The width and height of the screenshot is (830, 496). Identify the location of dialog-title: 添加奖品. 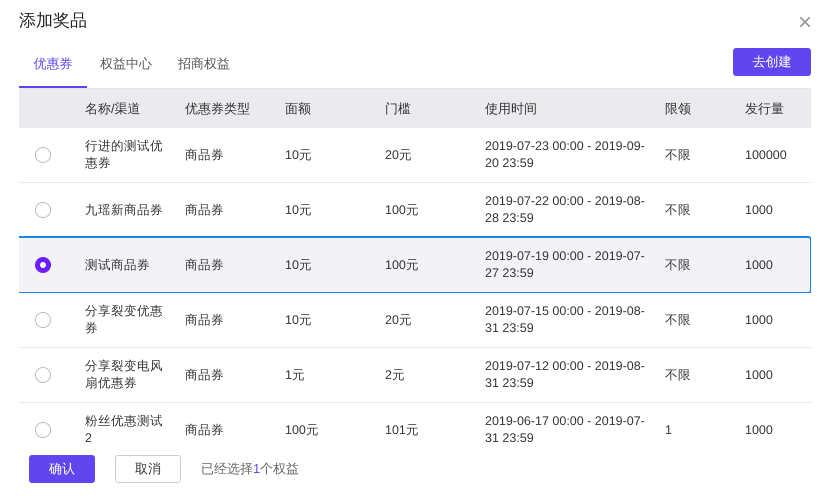
(53, 21).